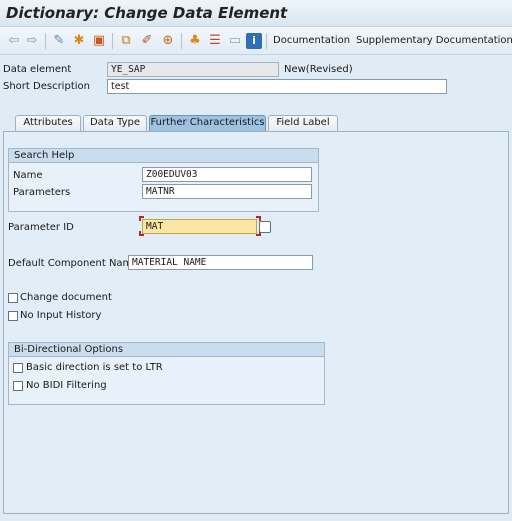 The image size is (512, 521). What do you see at coordinates (99, 41) in the screenshot?
I see `other-object-icon: ▣` at bounding box center [99, 41].